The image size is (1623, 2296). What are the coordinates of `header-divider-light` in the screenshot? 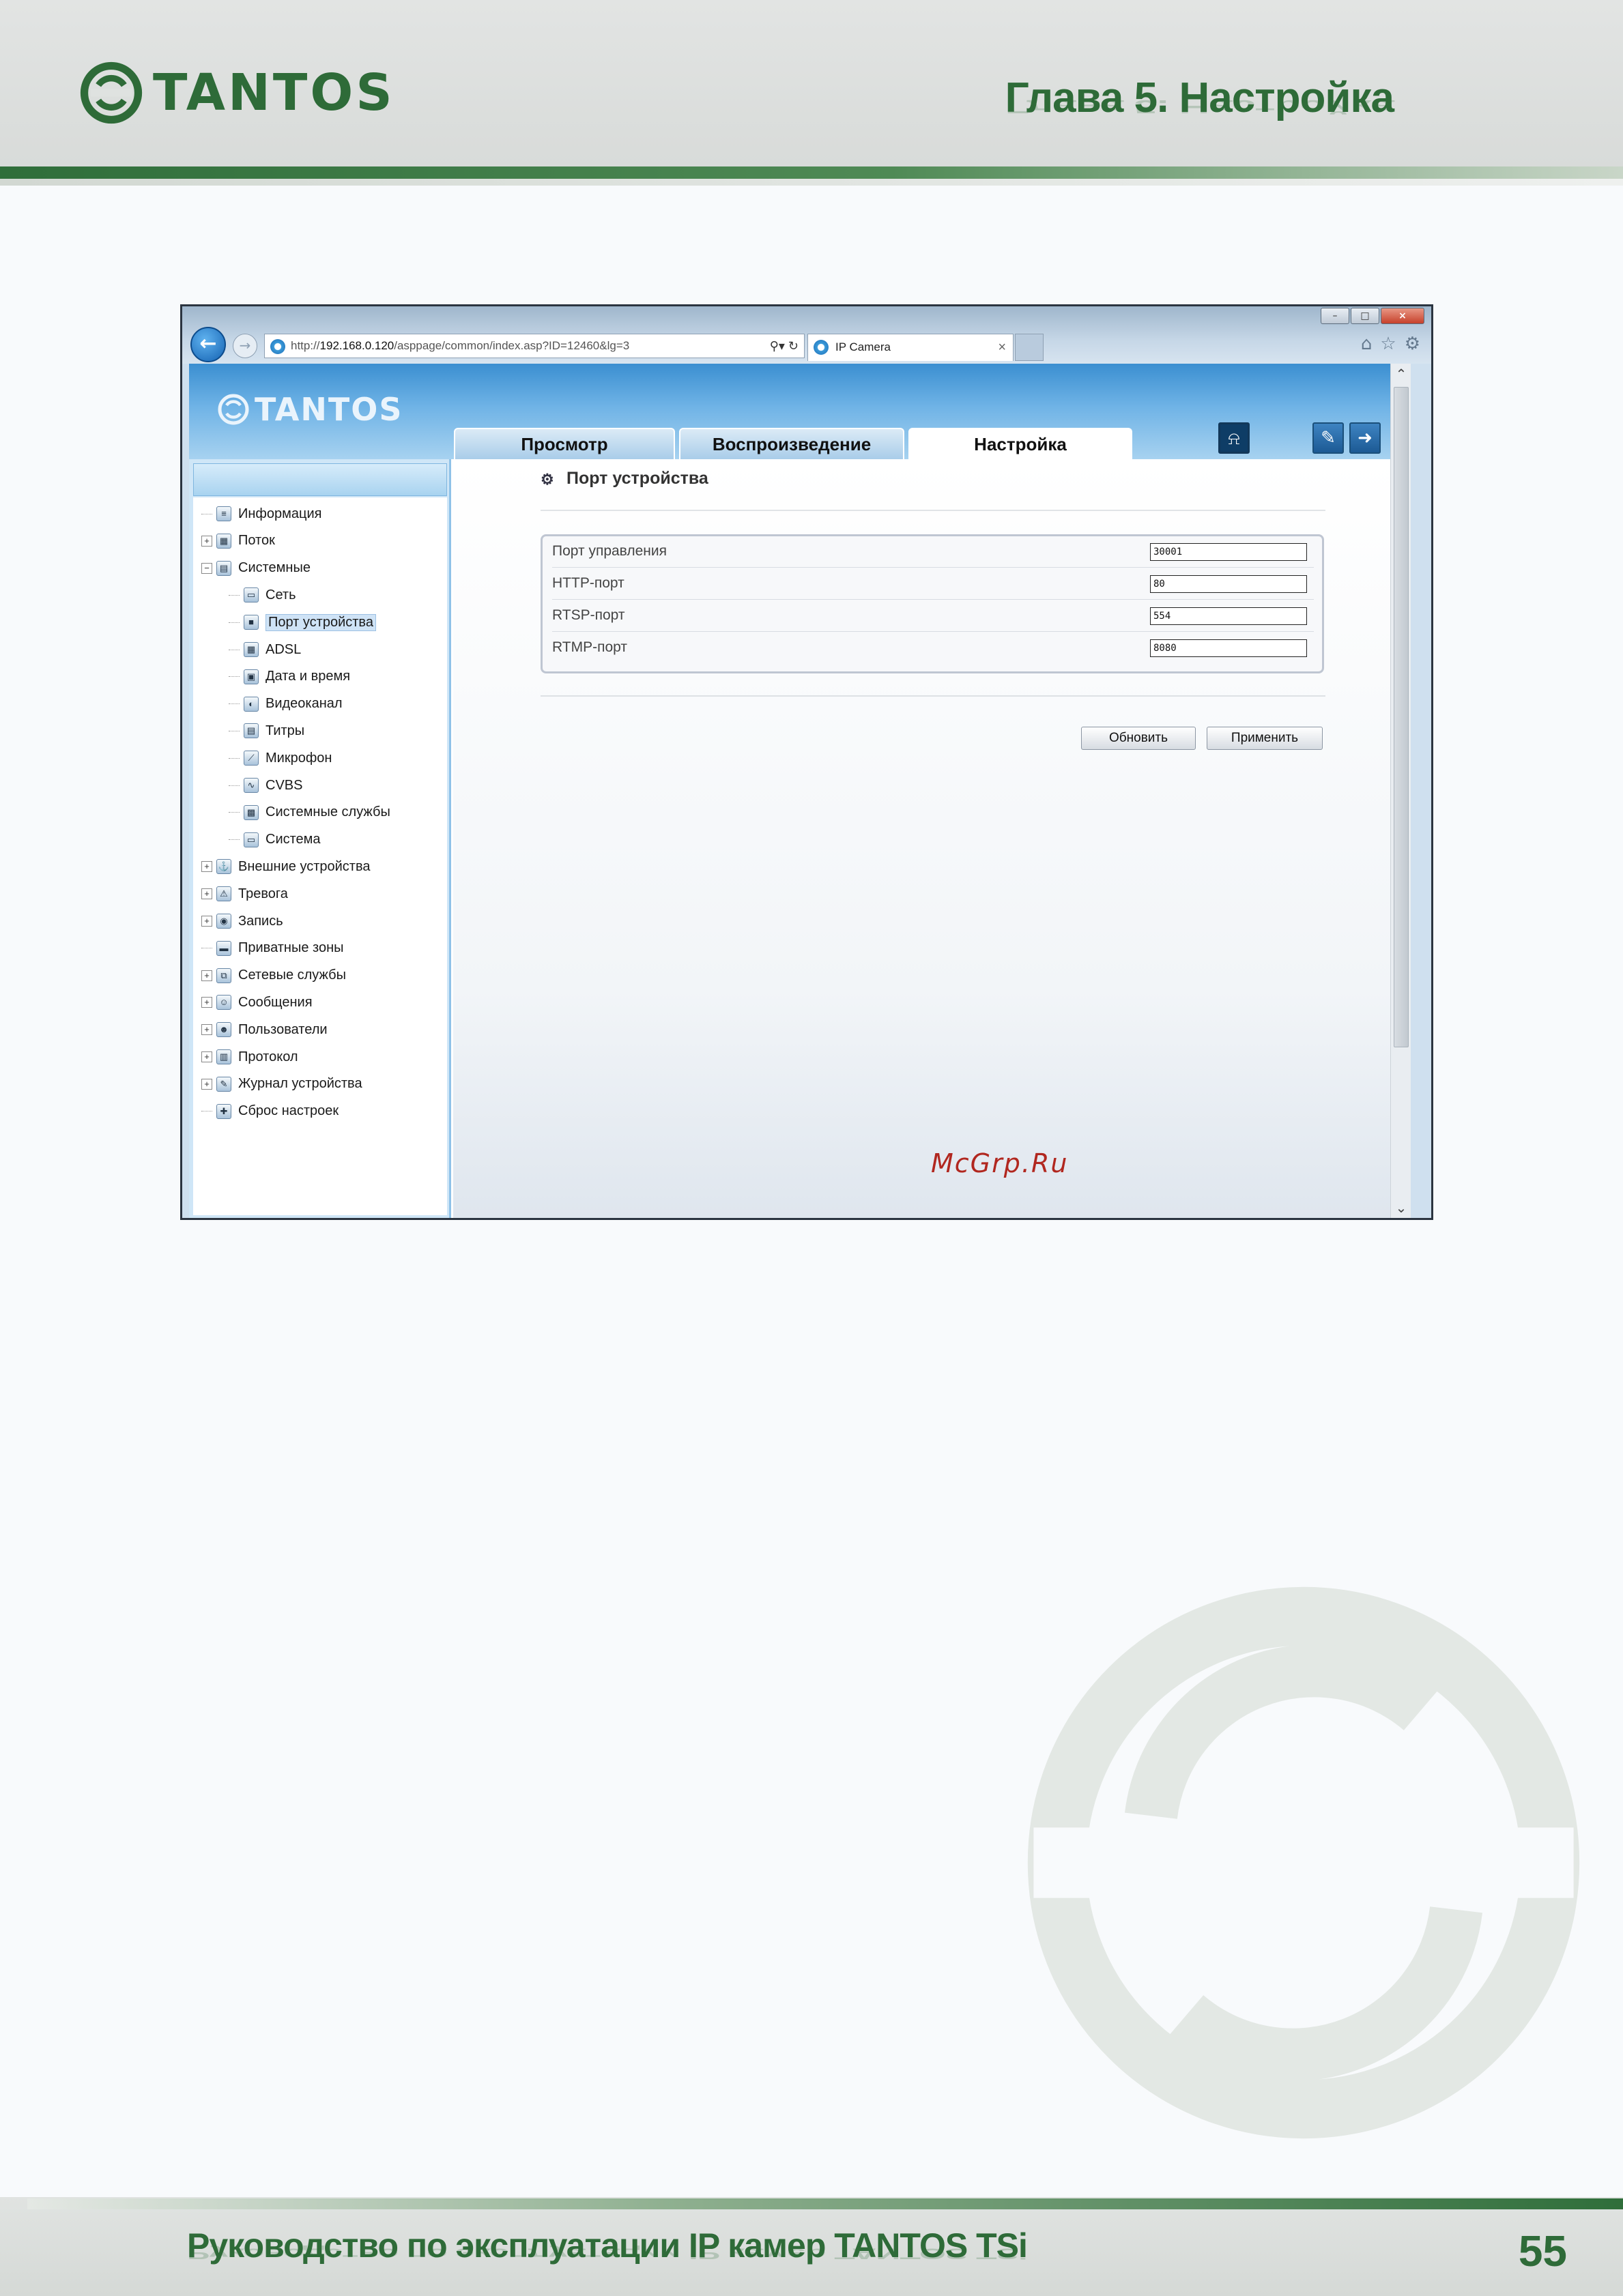 It's located at (811, 182).